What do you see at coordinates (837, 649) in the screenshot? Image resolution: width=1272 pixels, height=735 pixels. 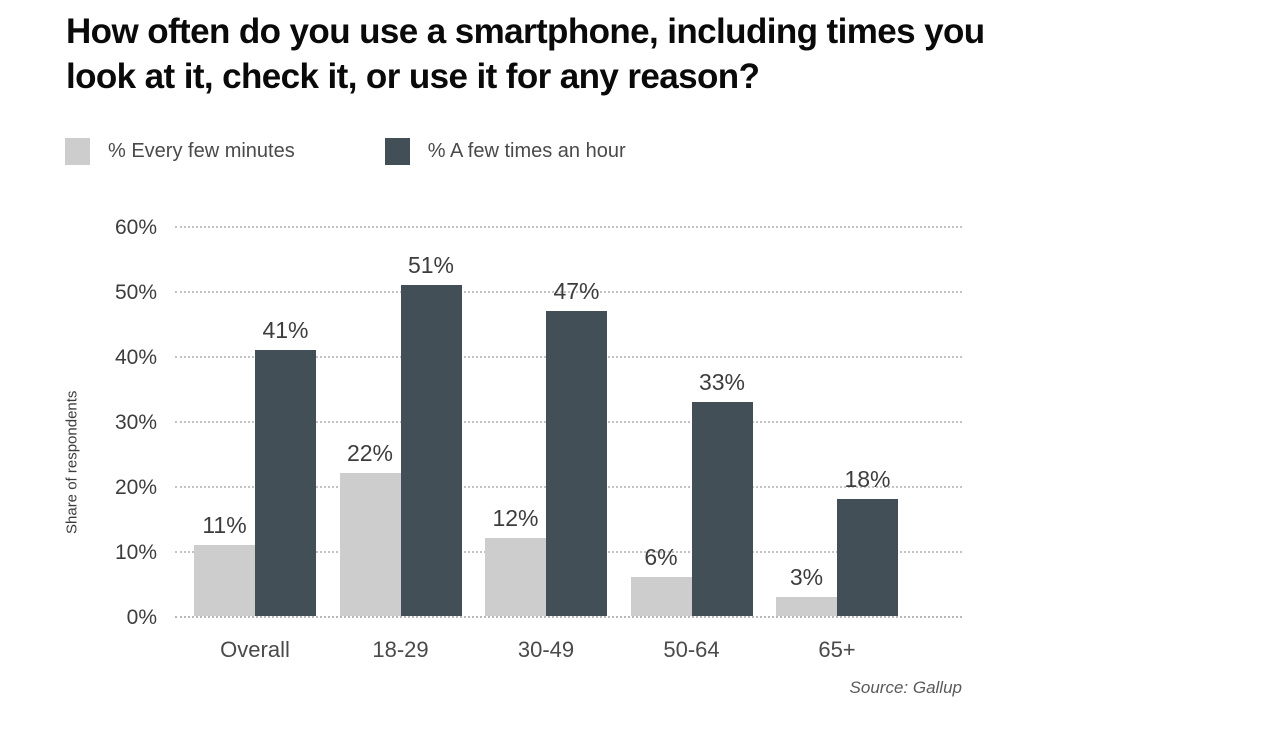 I see `x-tick-label-65+: 65+` at bounding box center [837, 649].